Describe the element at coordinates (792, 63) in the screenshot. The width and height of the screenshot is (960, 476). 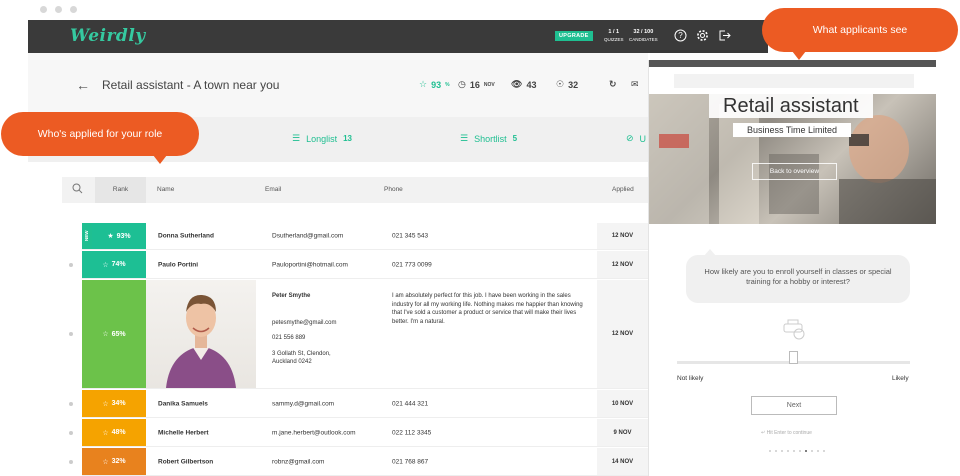
I see `panel-top-bar` at that location.